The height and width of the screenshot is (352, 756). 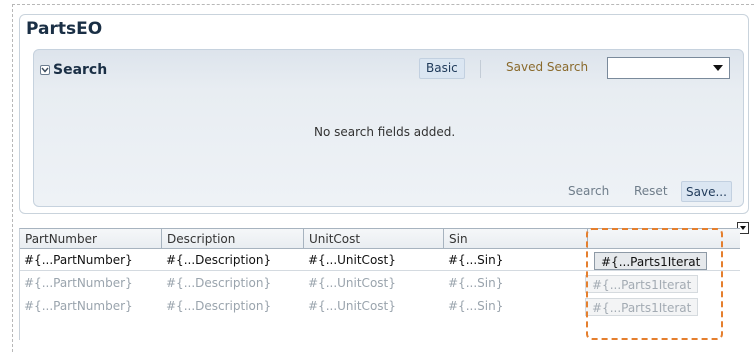 I want to click on chevron-down-icon, so click(x=45, y=70).